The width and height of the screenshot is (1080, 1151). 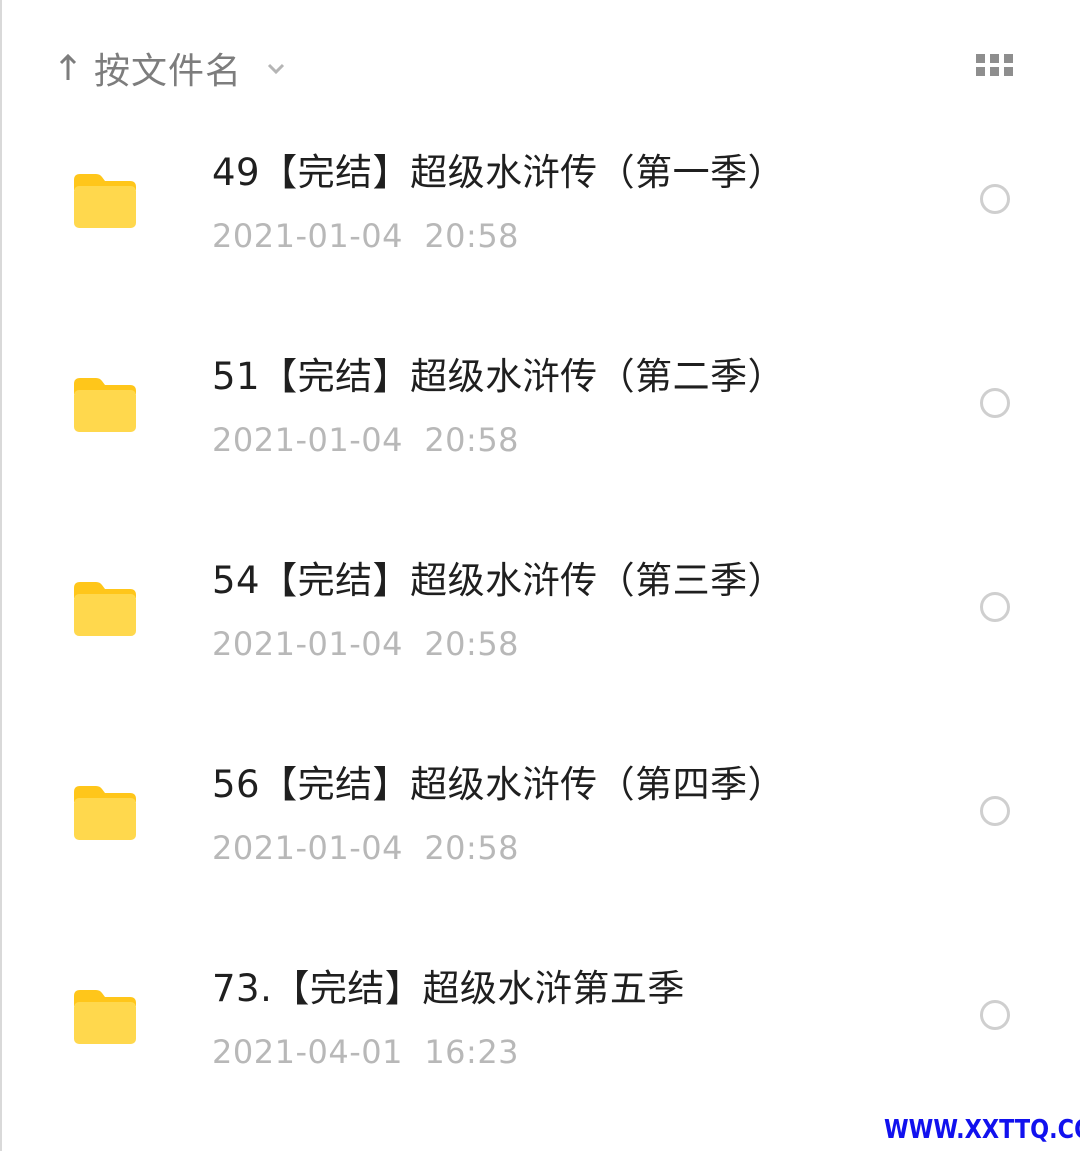 What do you see at coordinates (68, 68) in the screenshot?
I see `arrow-up-icon` at bounding box center [68, 68].